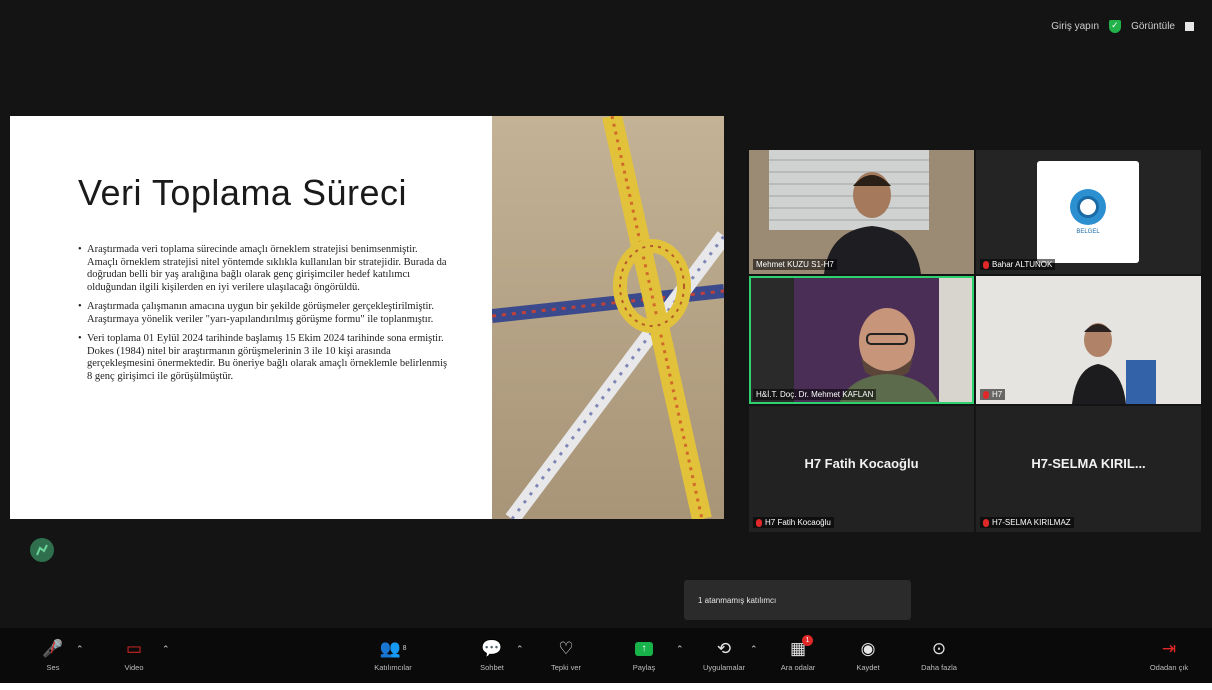  Describe the element at coordinates (724, 648) in the screenshot. I see `apps-icon: ⟲` at that location.